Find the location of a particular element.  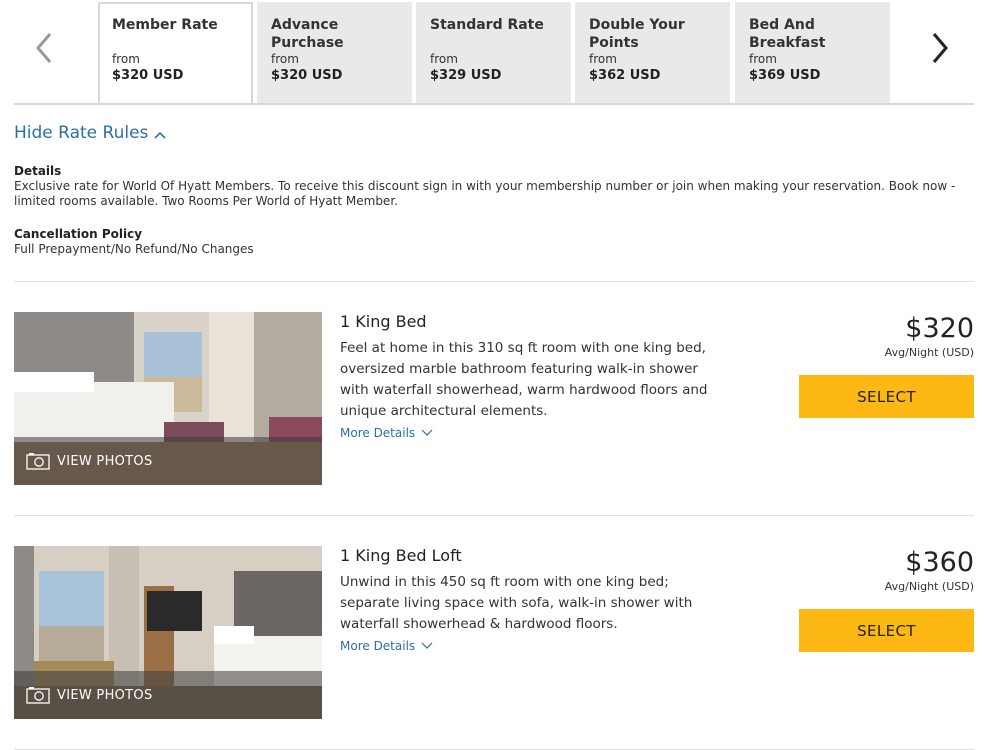

tab-price: $362 USD is located at coordinates (625, 75).